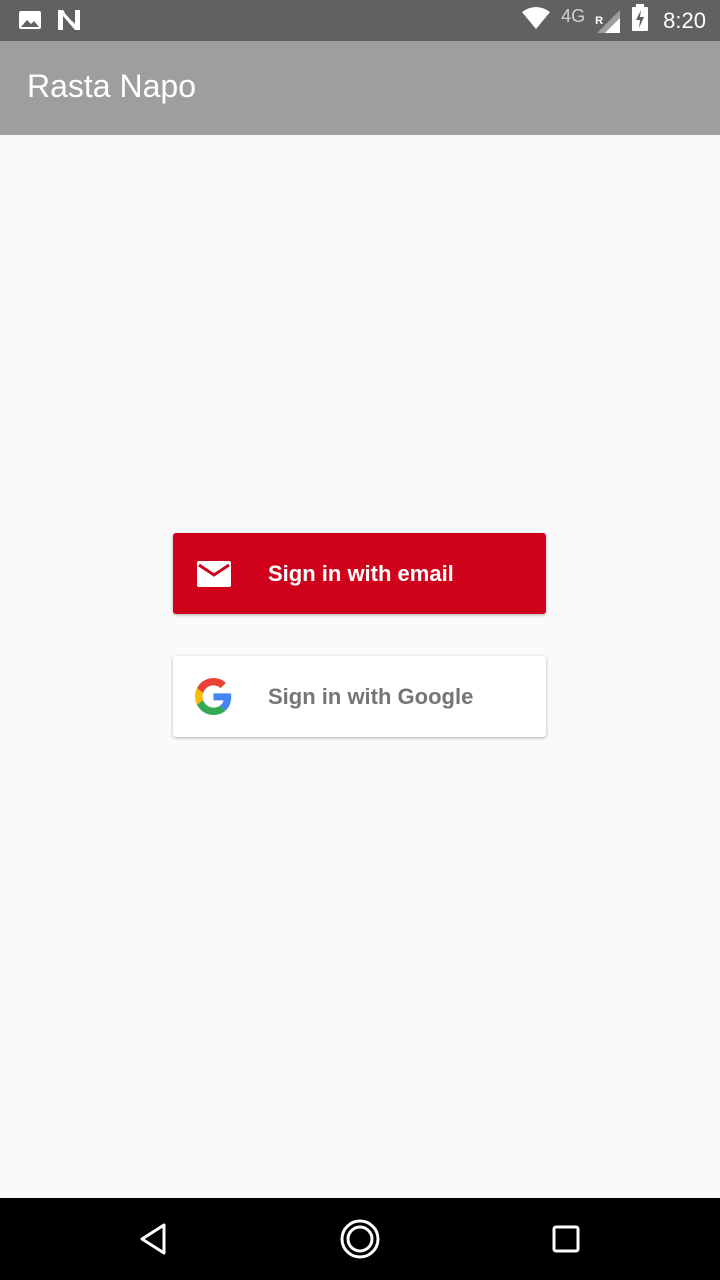 The height and width of the screenshot is (1280, 720). I want to click on sign-in-google-button: Sign in with Google, so click(359, 696).